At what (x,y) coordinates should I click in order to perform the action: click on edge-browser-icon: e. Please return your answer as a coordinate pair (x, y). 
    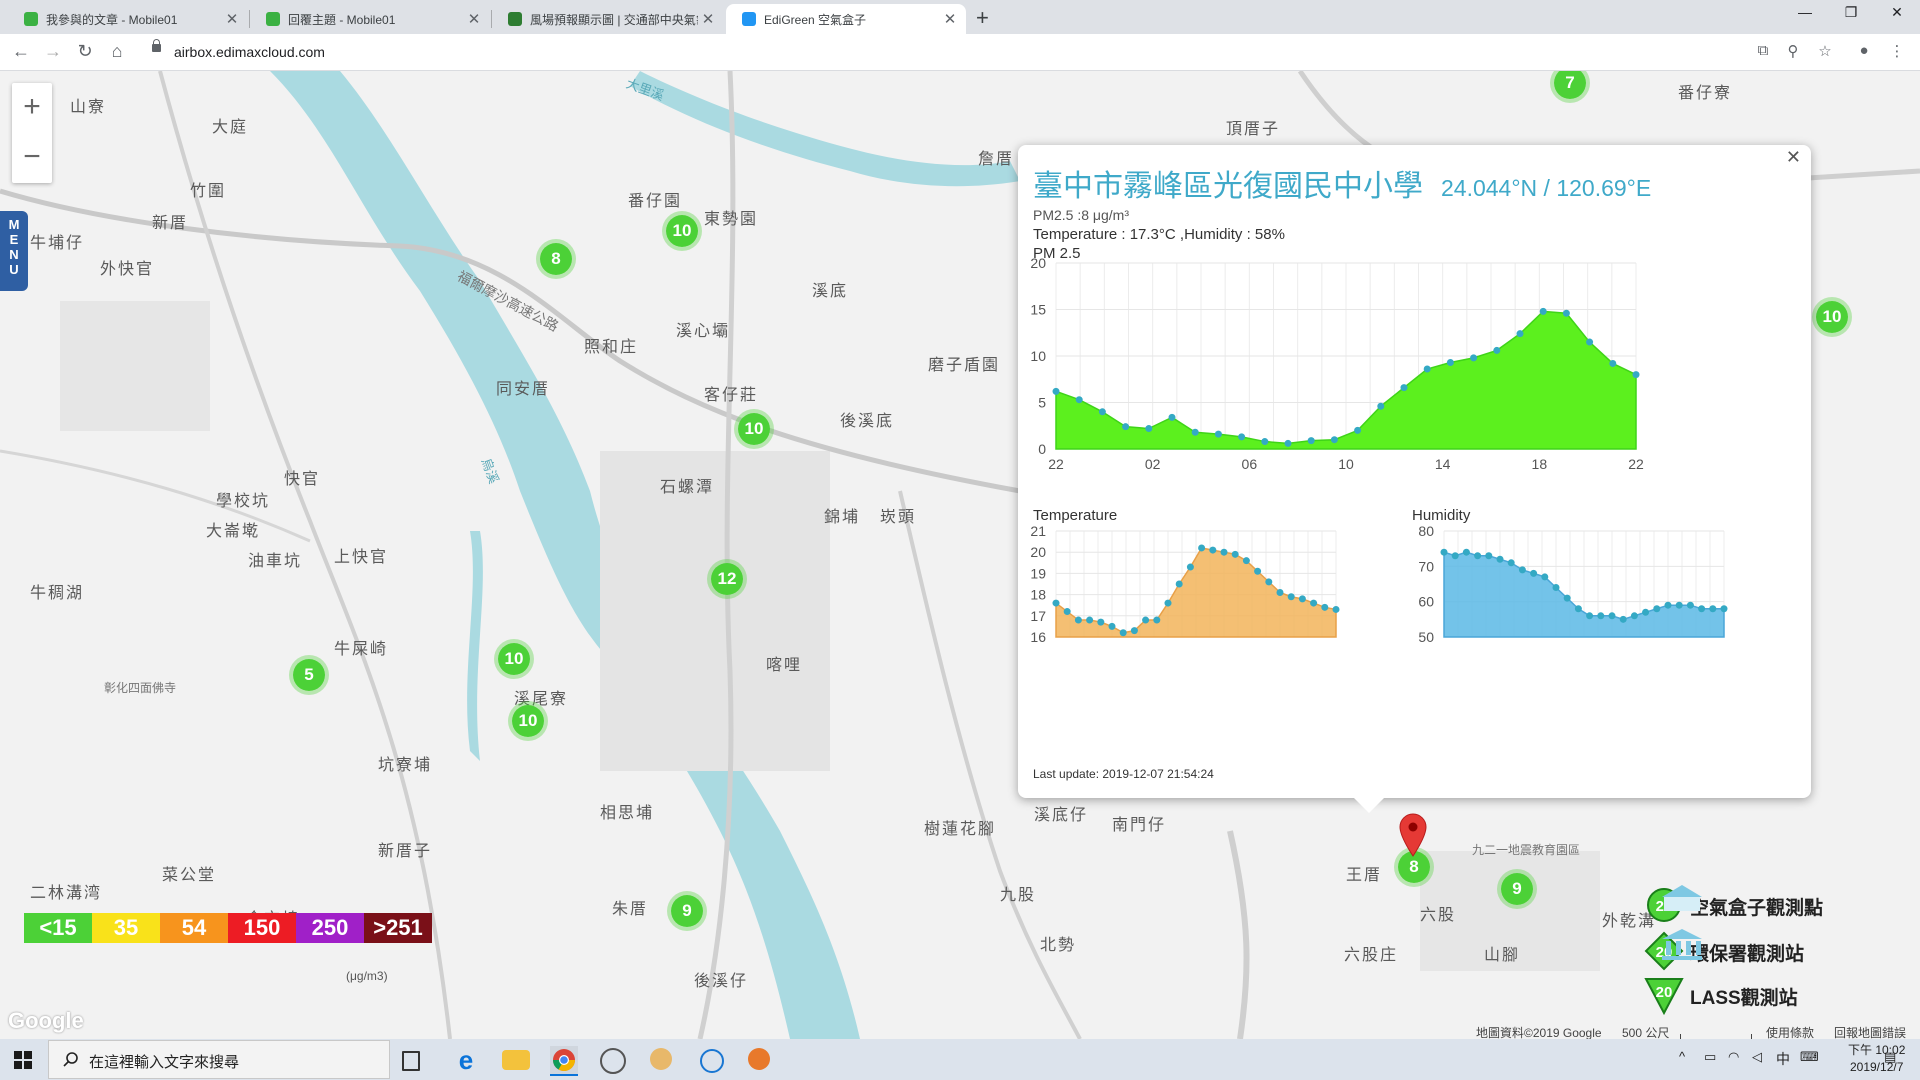
    Looking at the image, I should click on (466, 1060).